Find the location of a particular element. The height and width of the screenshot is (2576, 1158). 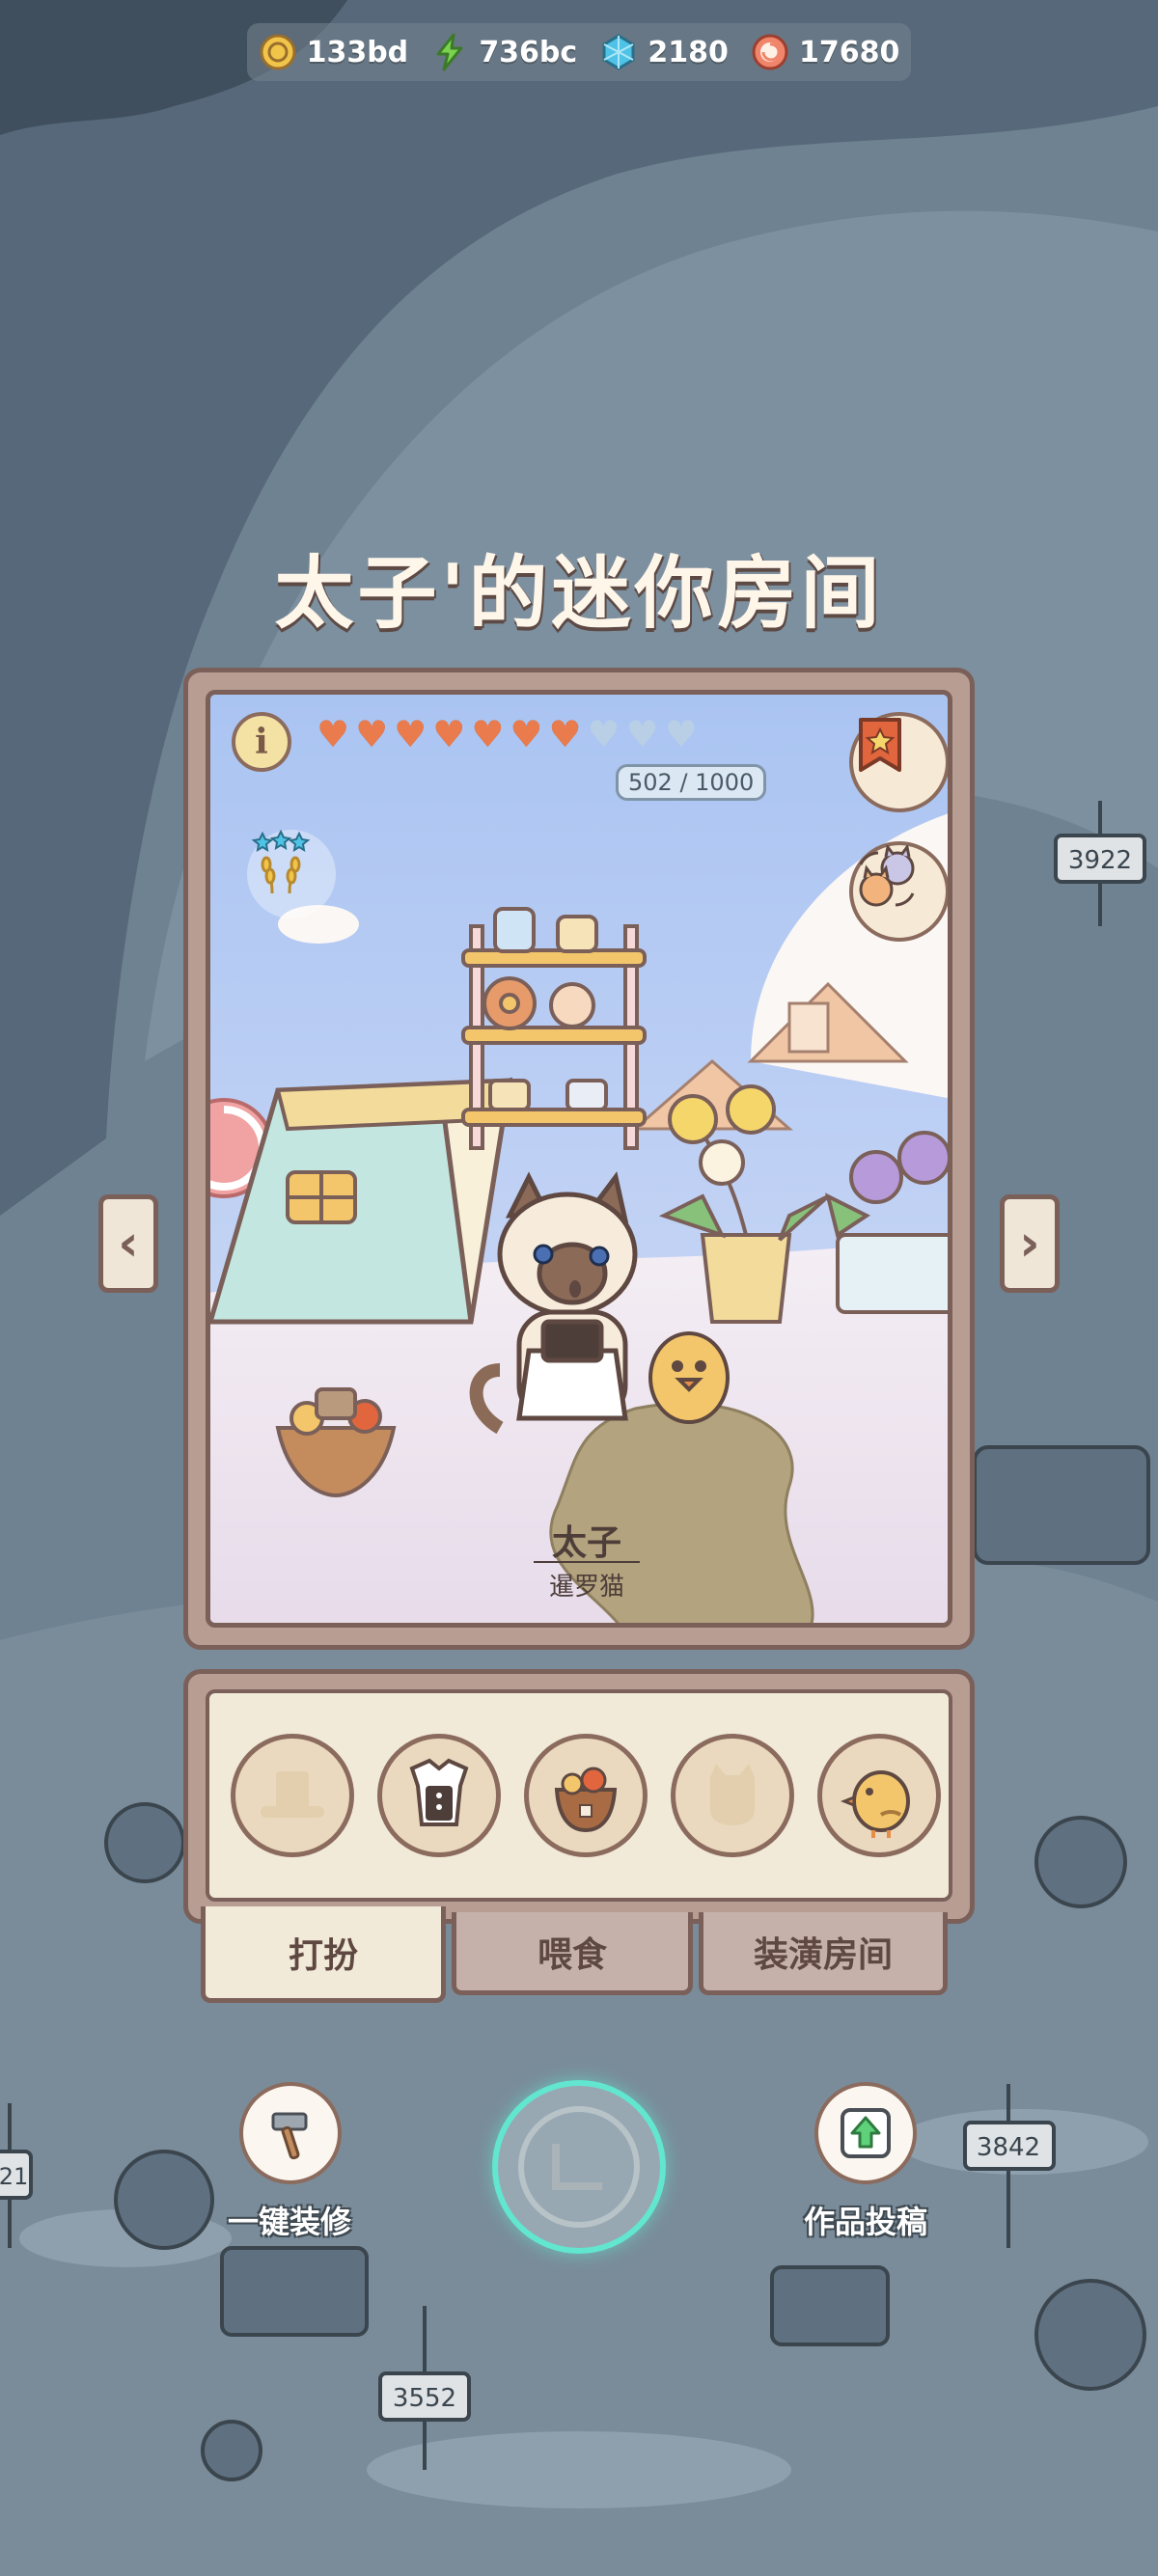

outfit-slot is located at coordinates (439, 1795).